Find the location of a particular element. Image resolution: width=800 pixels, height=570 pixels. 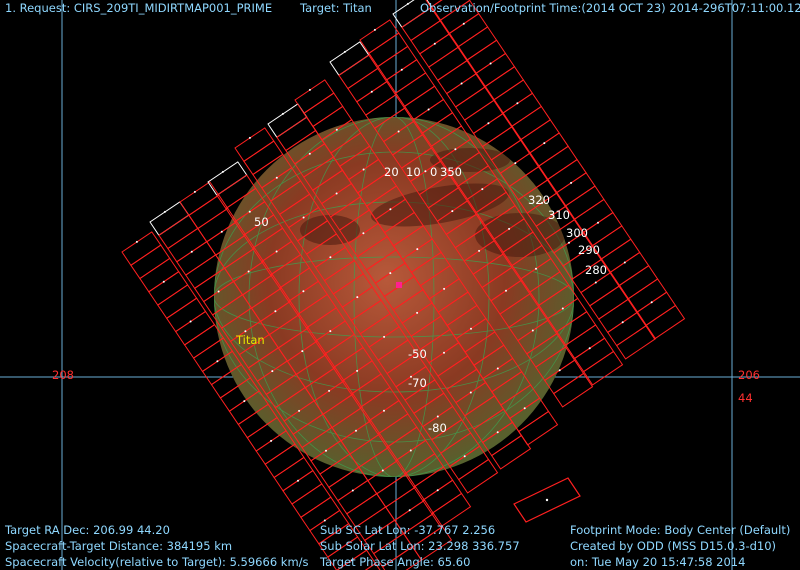

created-on: on: Tue May 20 15:47:58 2014 is located at coordinates (658, 562).